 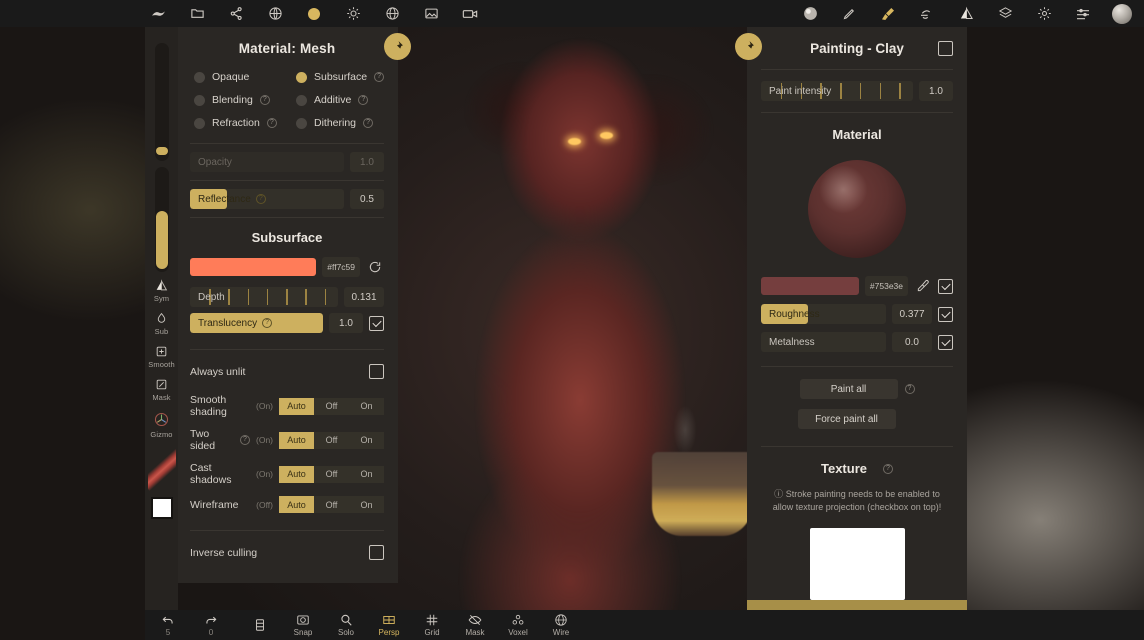 I want to click on inverse-culling-checkbox, so click(x=376, y=552).